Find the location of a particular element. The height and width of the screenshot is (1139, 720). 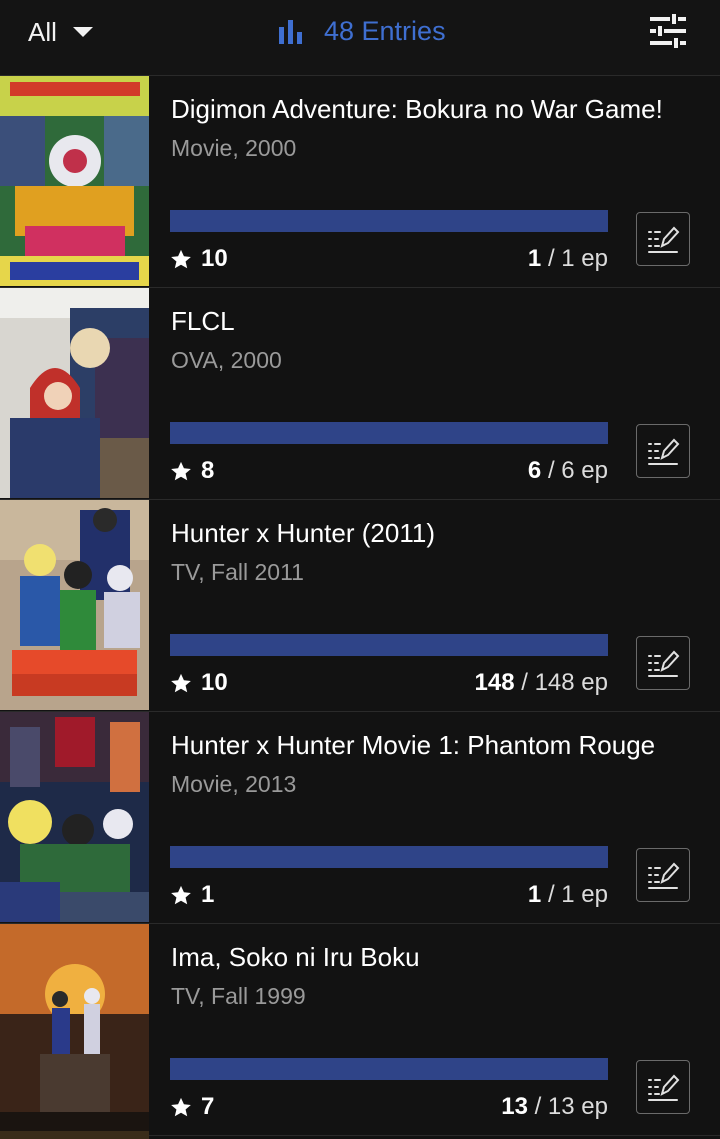

entry-title: Ima, Soko ni Iru Boku is located at coordinates (295, 957).